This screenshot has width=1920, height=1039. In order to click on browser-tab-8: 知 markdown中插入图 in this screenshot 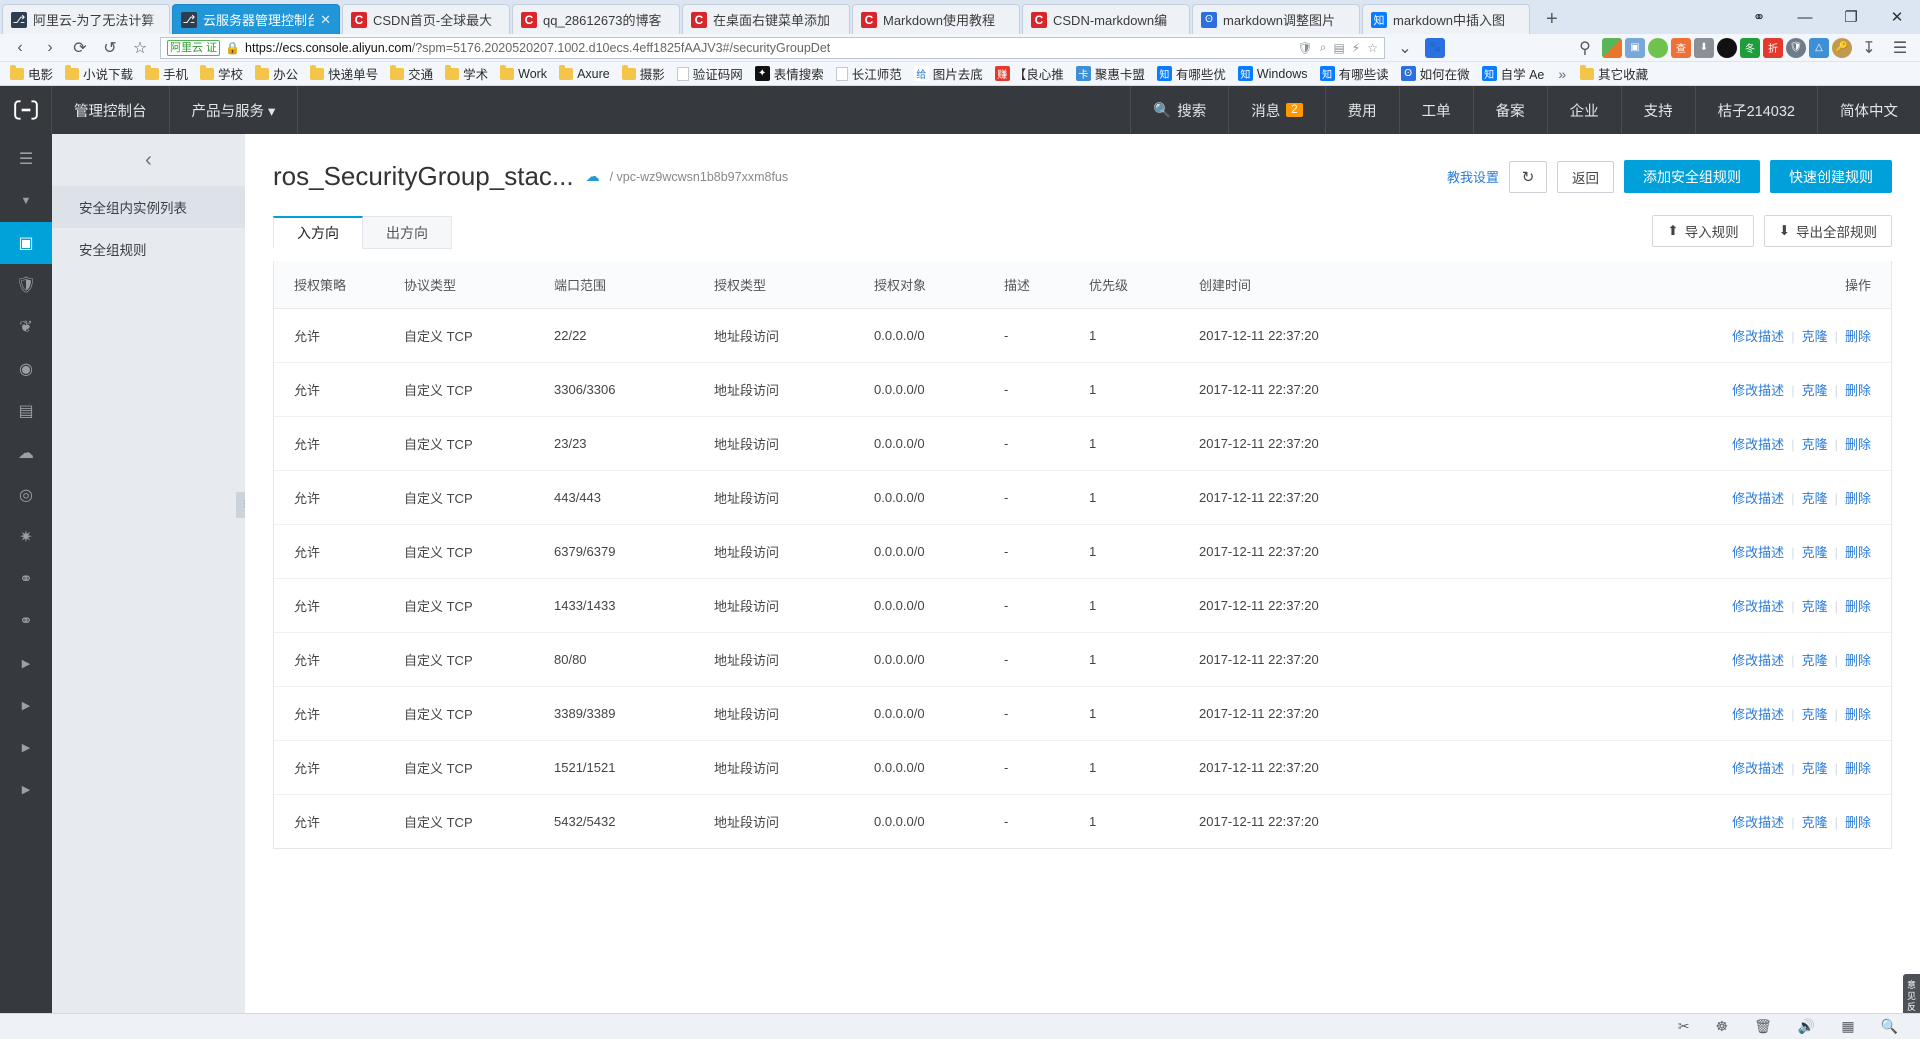, I will do `click(1446, 19)`.